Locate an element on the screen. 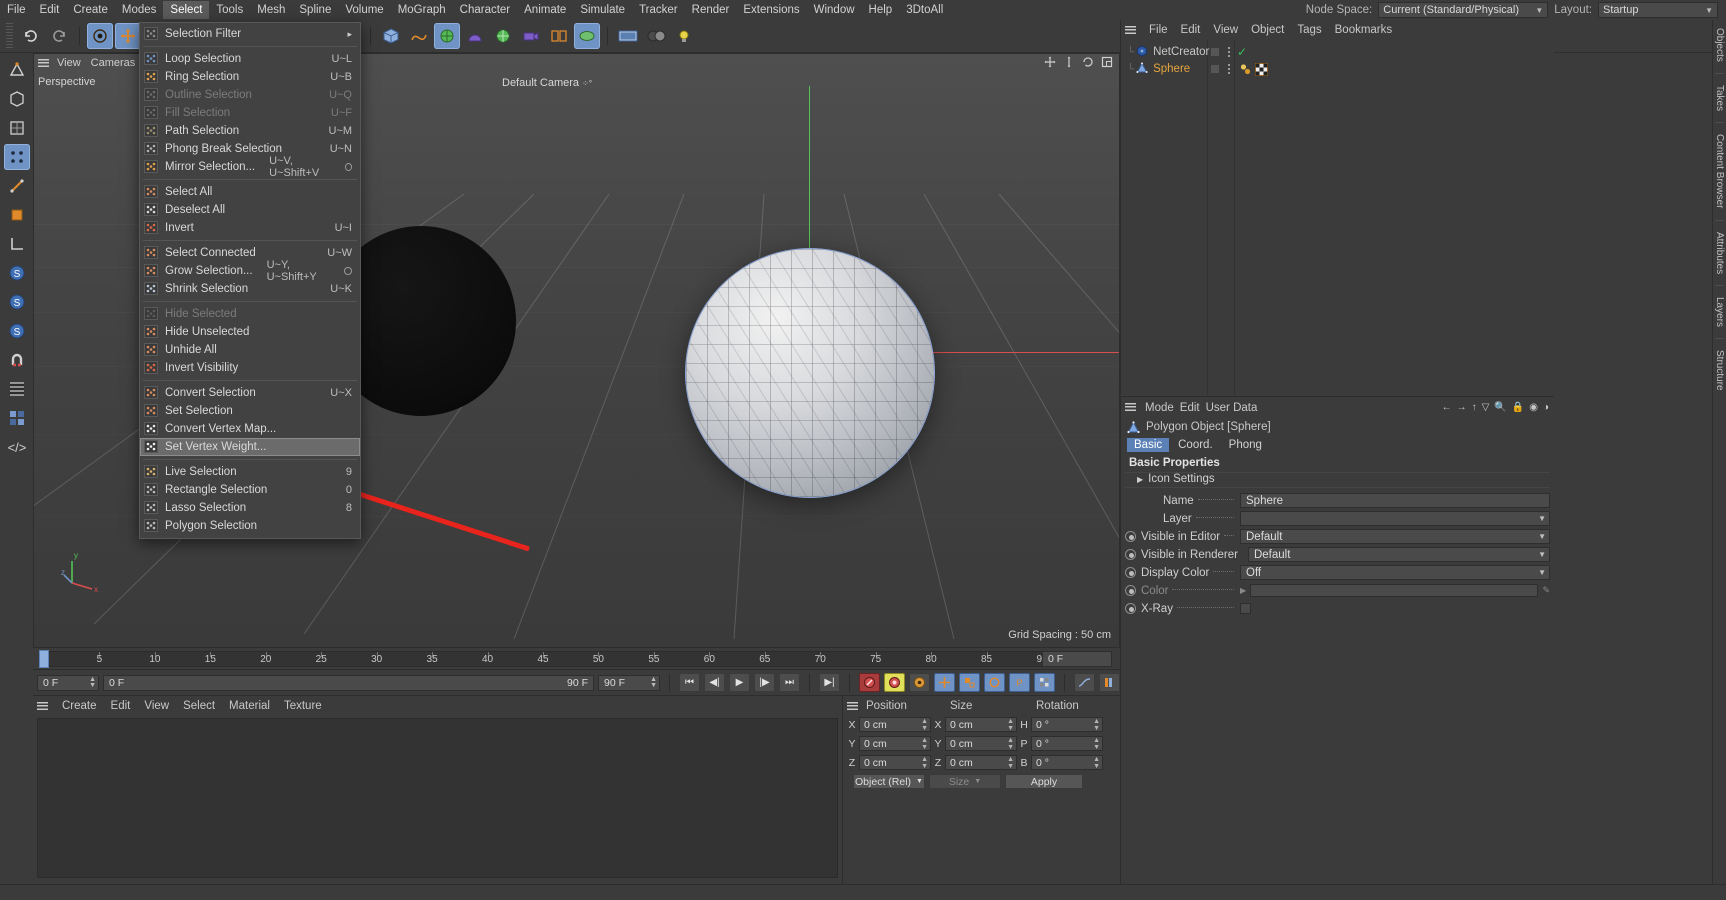 The height and width of the screenshot is (900, 1726). menu-file: File is located at coordinates (16, 10).